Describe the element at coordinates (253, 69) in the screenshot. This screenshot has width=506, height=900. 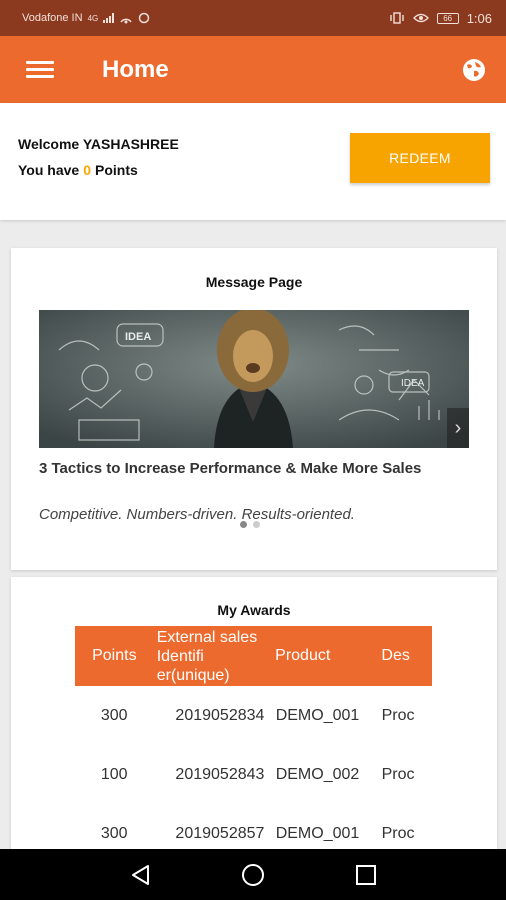
I see `app-bar: Home` at that location.